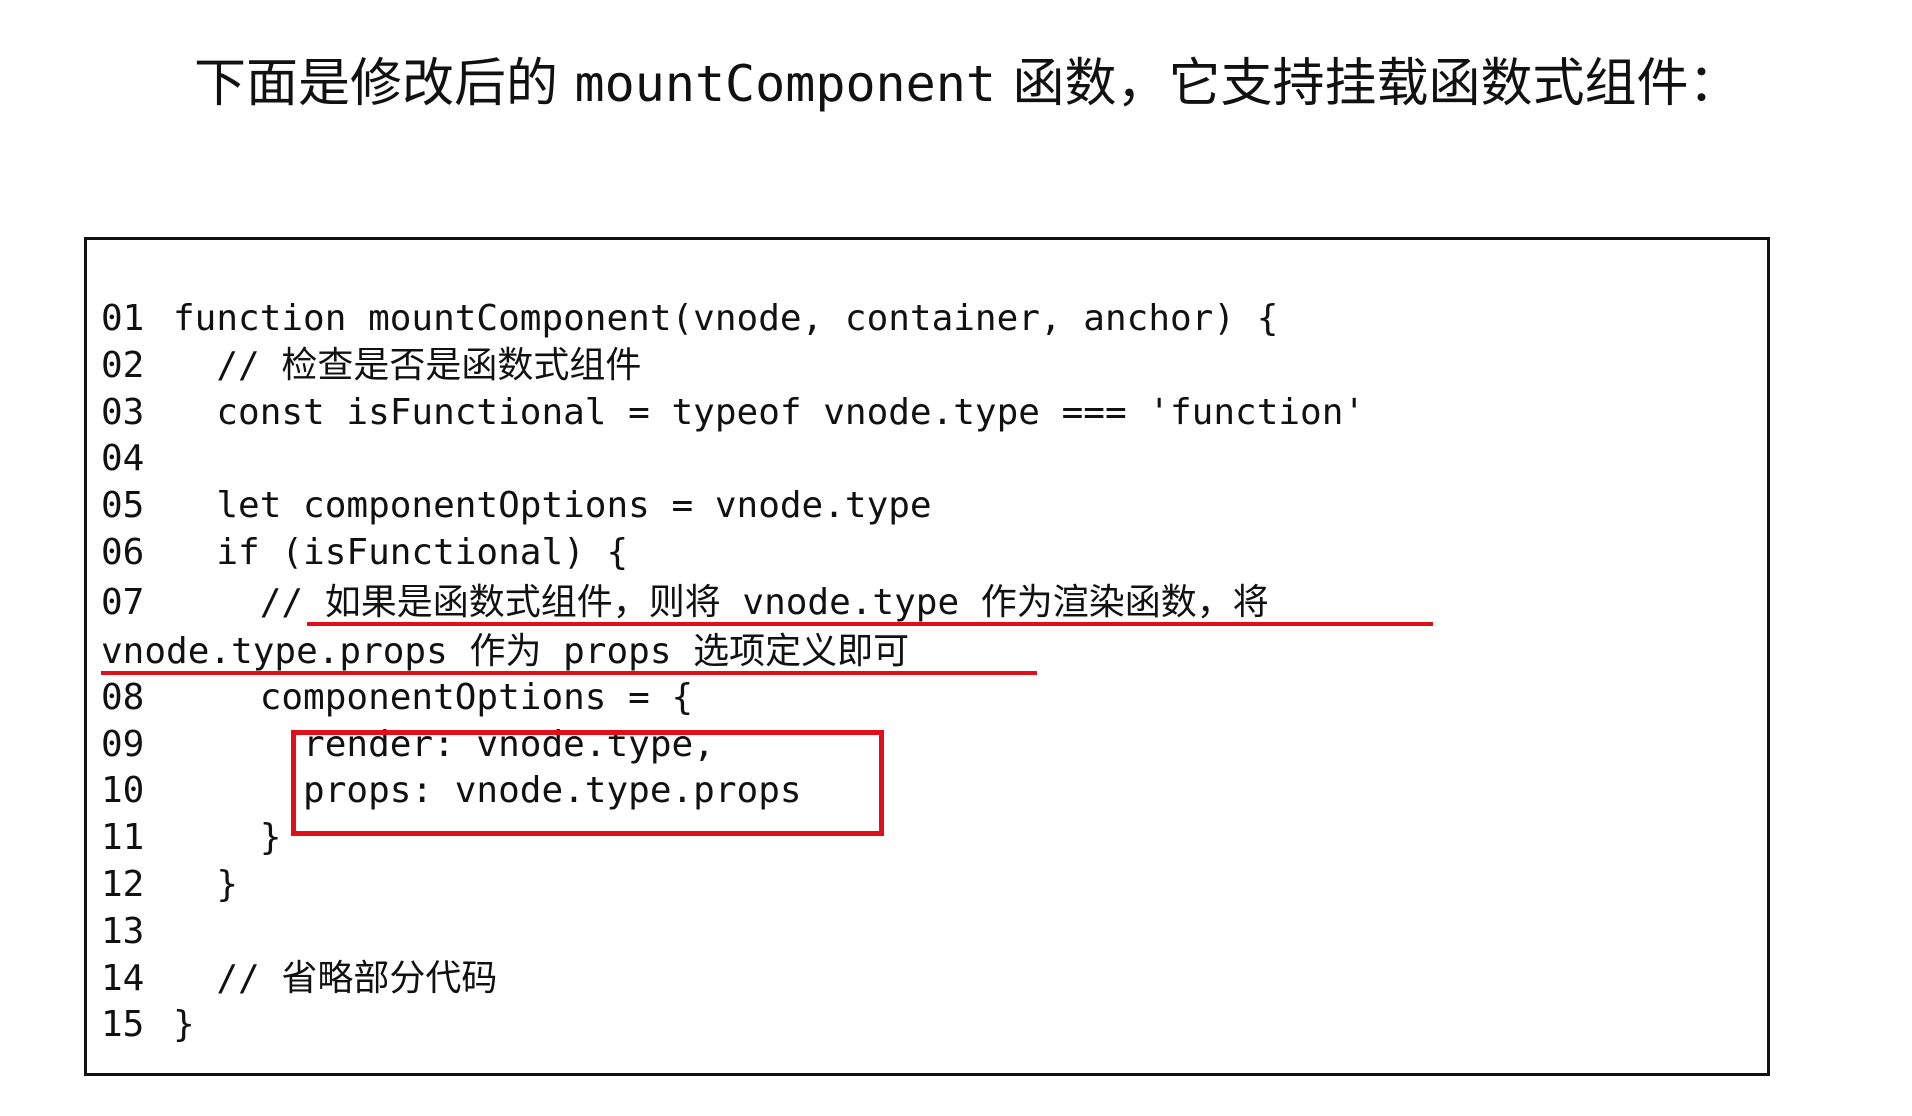 The height and width of the screenshot is (1116, 1912). What do you see at coordinates (924, 652) in the screenshot?
I see `code-line-wrapped-comment: vnode.type.props 作为 props 选项定义即可` at bounding box center [924, 652].